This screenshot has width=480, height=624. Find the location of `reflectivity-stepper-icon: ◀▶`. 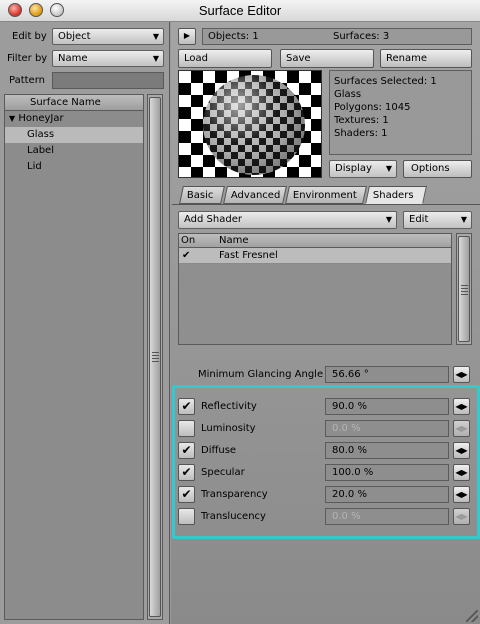

reflectivity-stepper-icon: ◀▶ is located at coordinates (461, 406).